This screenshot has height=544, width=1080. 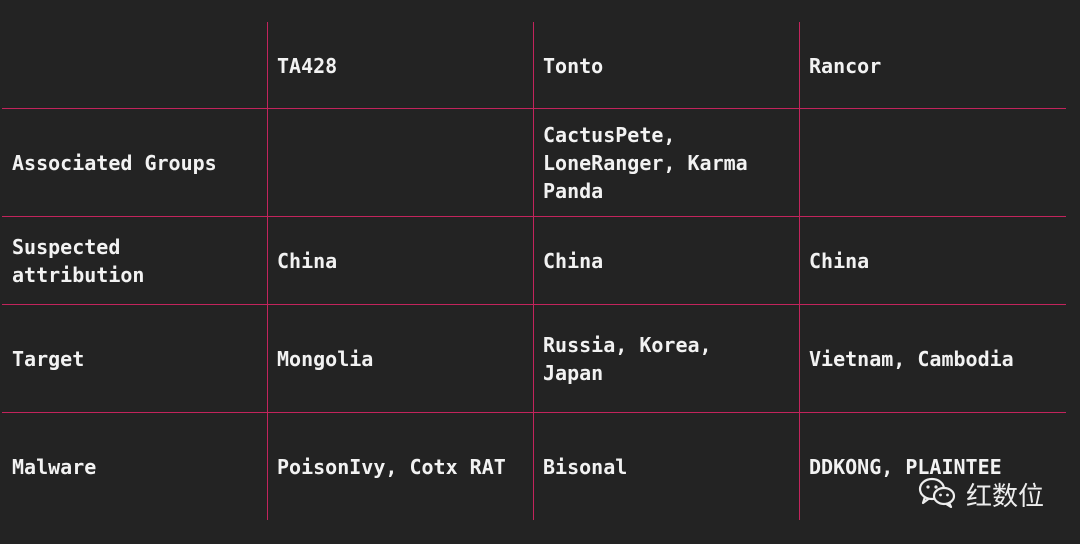 I want to click on header-corner, so click(x=133, y=65).